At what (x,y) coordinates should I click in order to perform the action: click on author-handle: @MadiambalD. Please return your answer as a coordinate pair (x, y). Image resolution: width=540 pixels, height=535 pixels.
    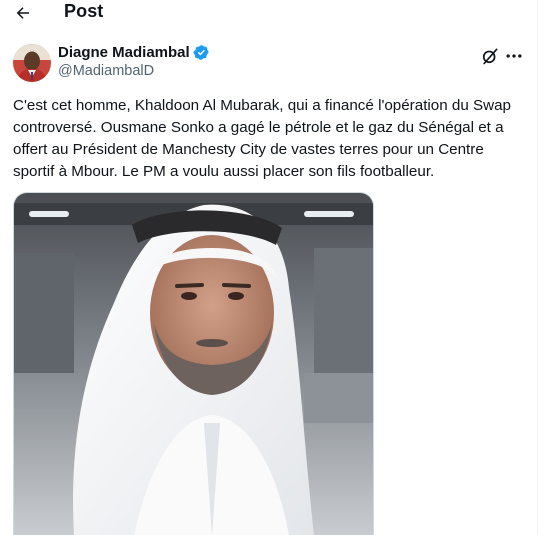
    Looking at the image, I should click on (134, 71).